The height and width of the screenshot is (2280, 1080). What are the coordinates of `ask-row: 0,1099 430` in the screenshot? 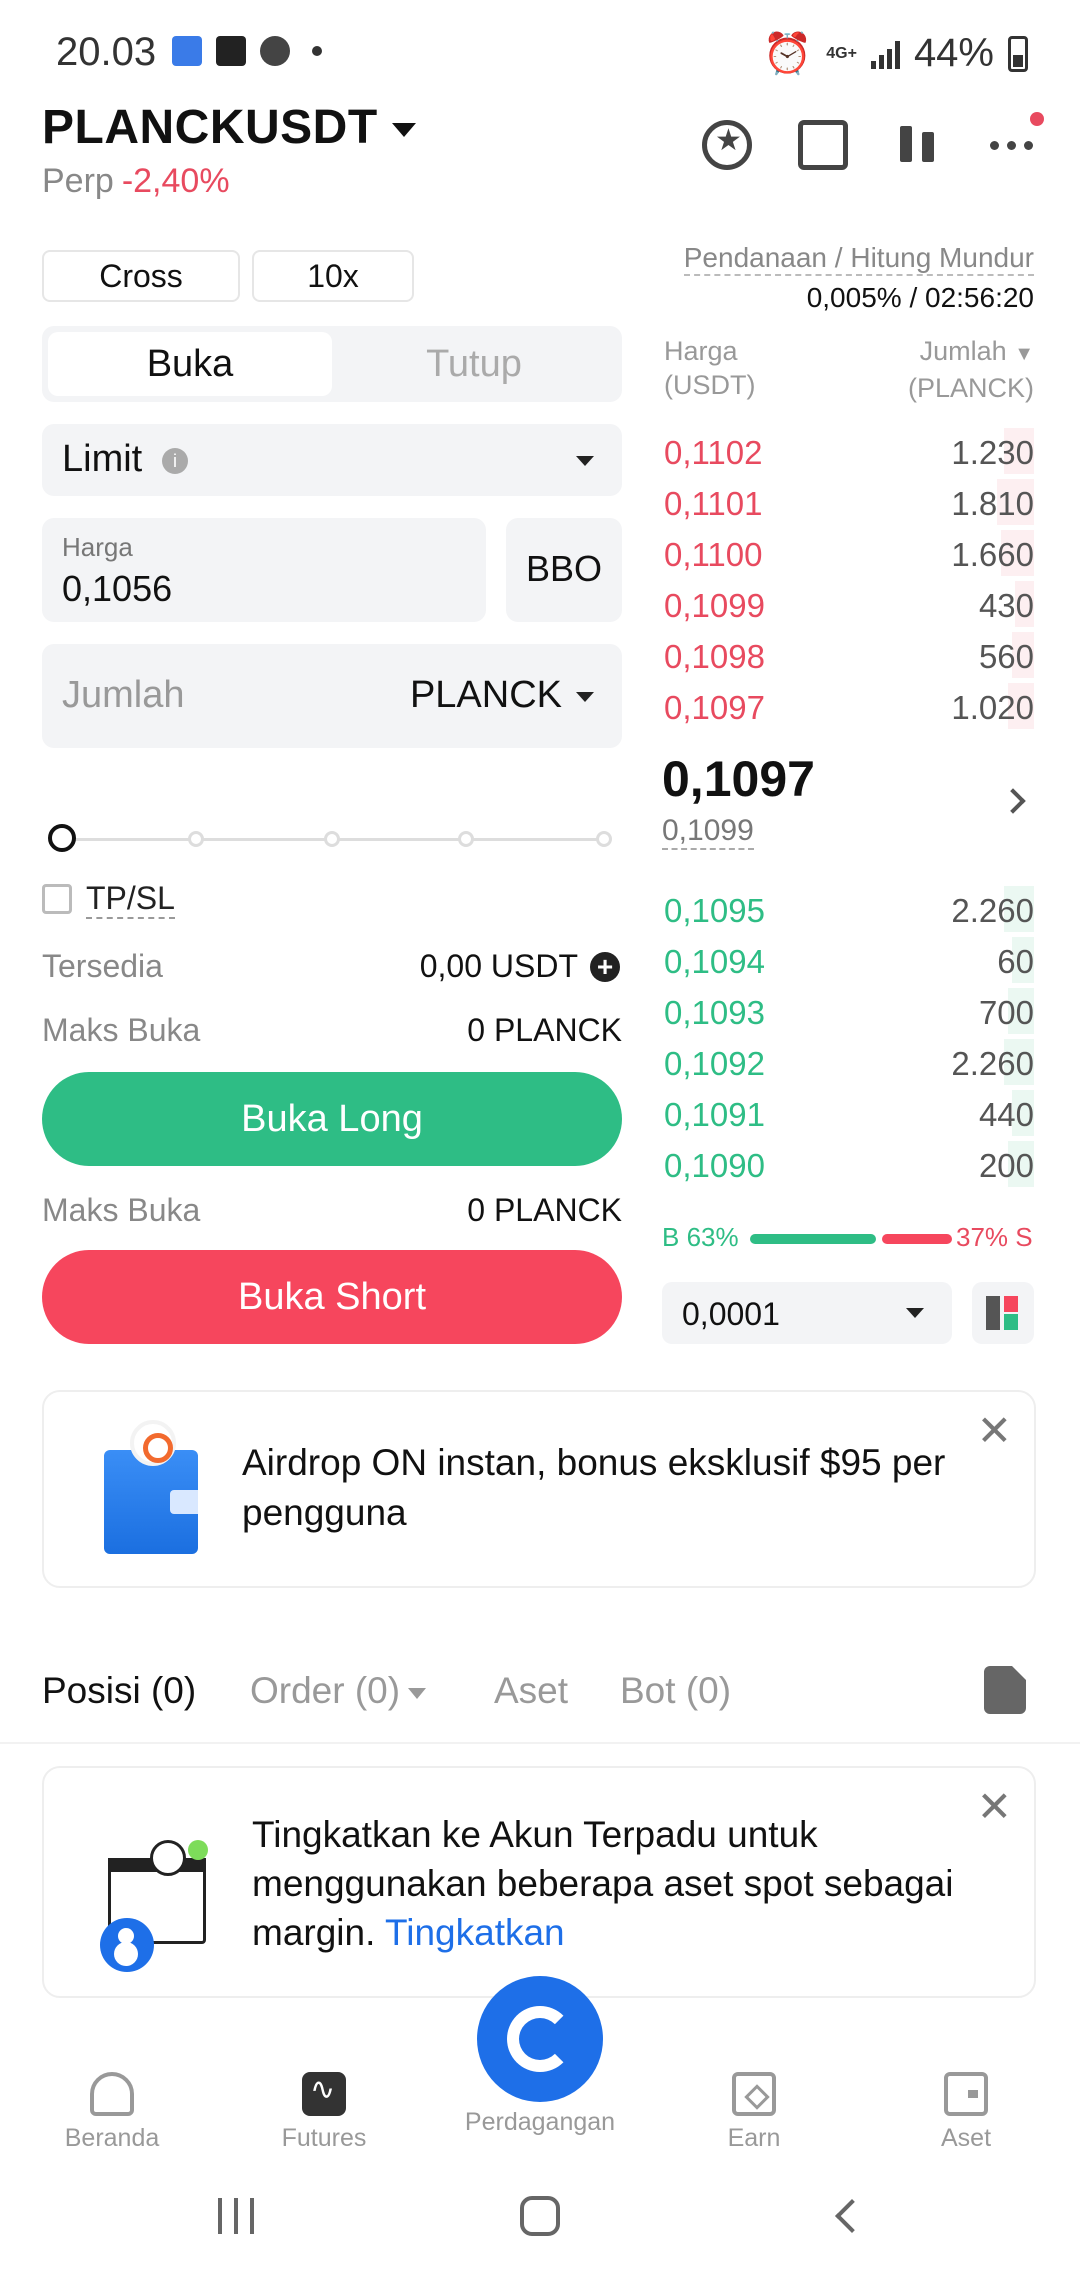 It's located at (848, 604).